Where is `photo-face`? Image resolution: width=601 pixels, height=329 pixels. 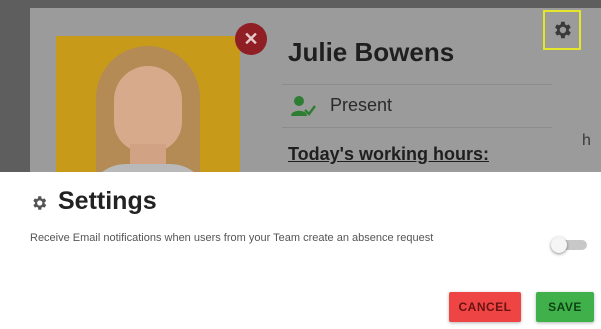
photo-face is located at coordinates (148, 109).